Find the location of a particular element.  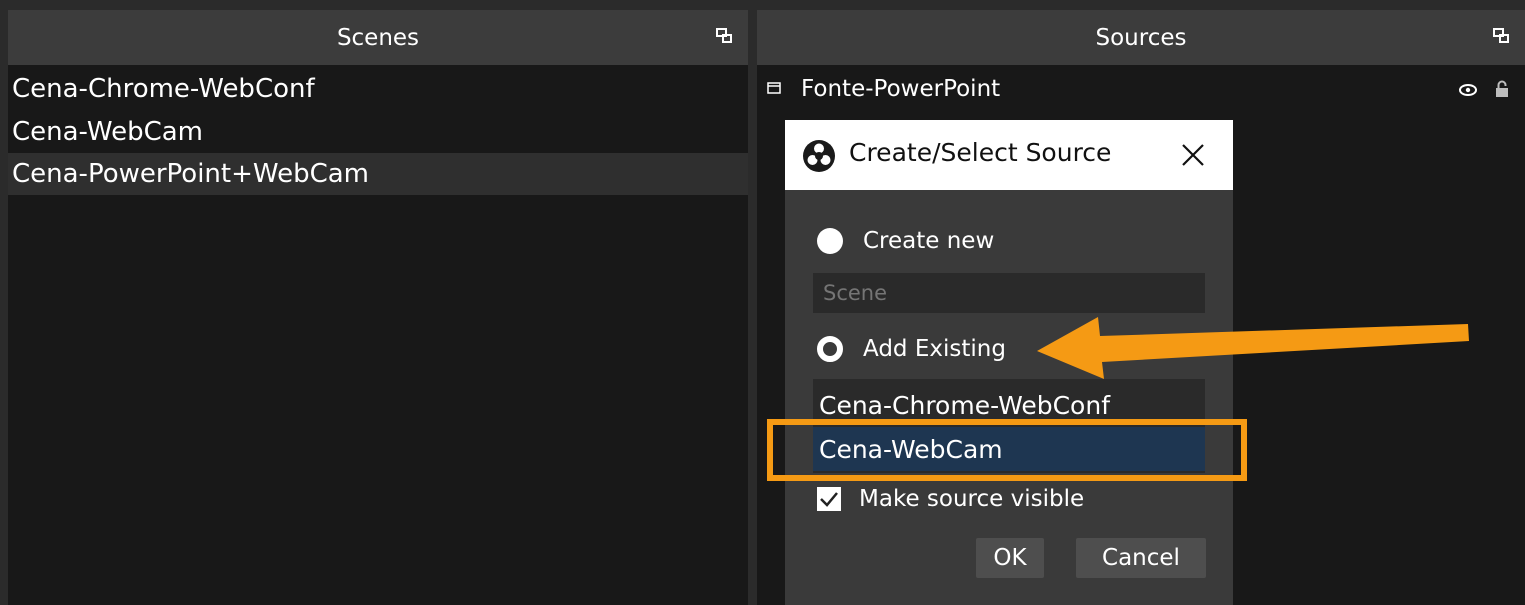

obs-logo-icon is located at coordinates (819, 156).